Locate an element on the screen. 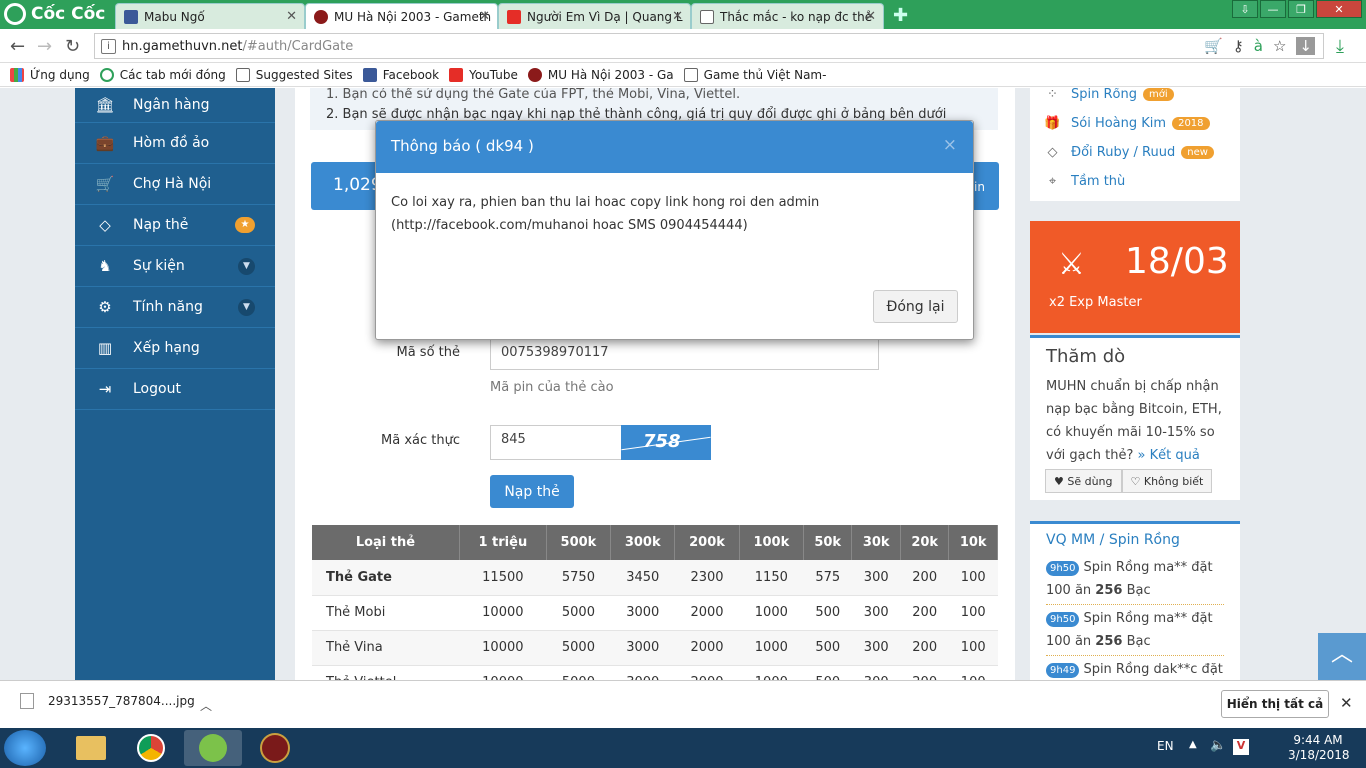 The width and height of the screenshot is (1366, 768). language-indicator: EN is located at coordinates (1165, 746).